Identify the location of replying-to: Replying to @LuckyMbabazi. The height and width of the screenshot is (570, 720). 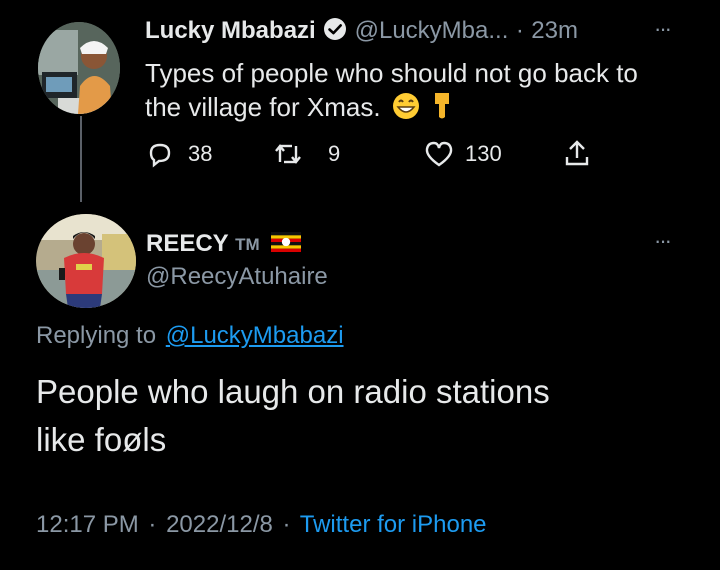
(190, 336).